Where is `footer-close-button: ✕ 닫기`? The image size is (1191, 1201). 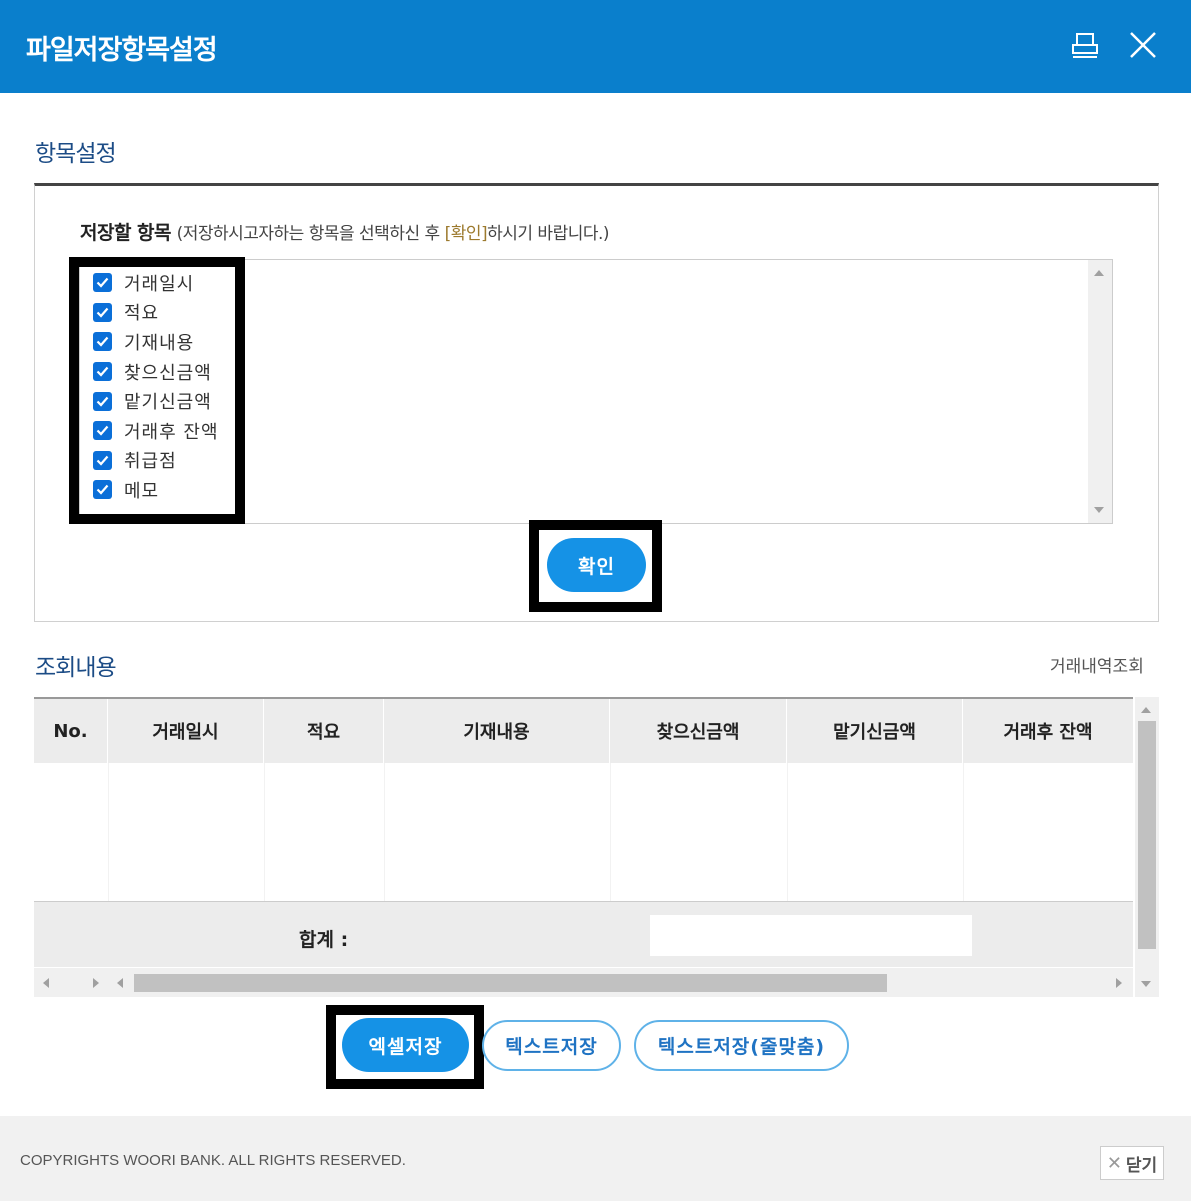
footer-close-button: ✕ 닫기 is located at coordinates (1132, 1163).